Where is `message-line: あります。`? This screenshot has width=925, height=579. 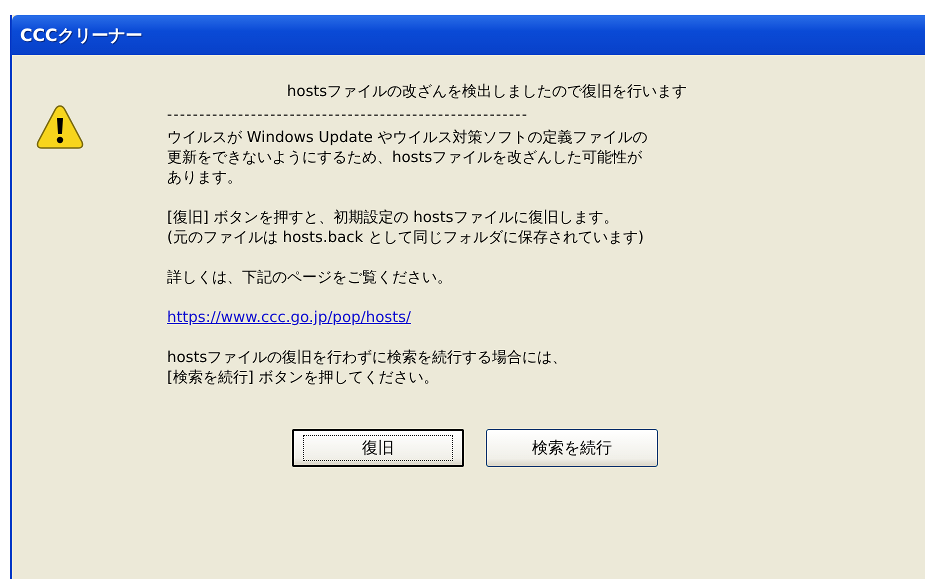 message-line: あります。 is located at coordinates (204, 177).